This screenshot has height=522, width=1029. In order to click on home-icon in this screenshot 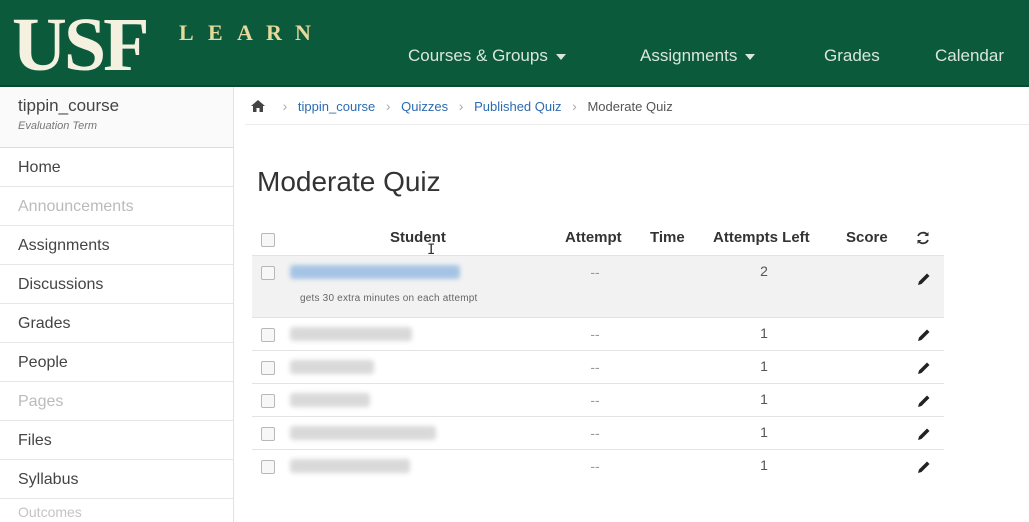, I will do `click(258, 106)`.